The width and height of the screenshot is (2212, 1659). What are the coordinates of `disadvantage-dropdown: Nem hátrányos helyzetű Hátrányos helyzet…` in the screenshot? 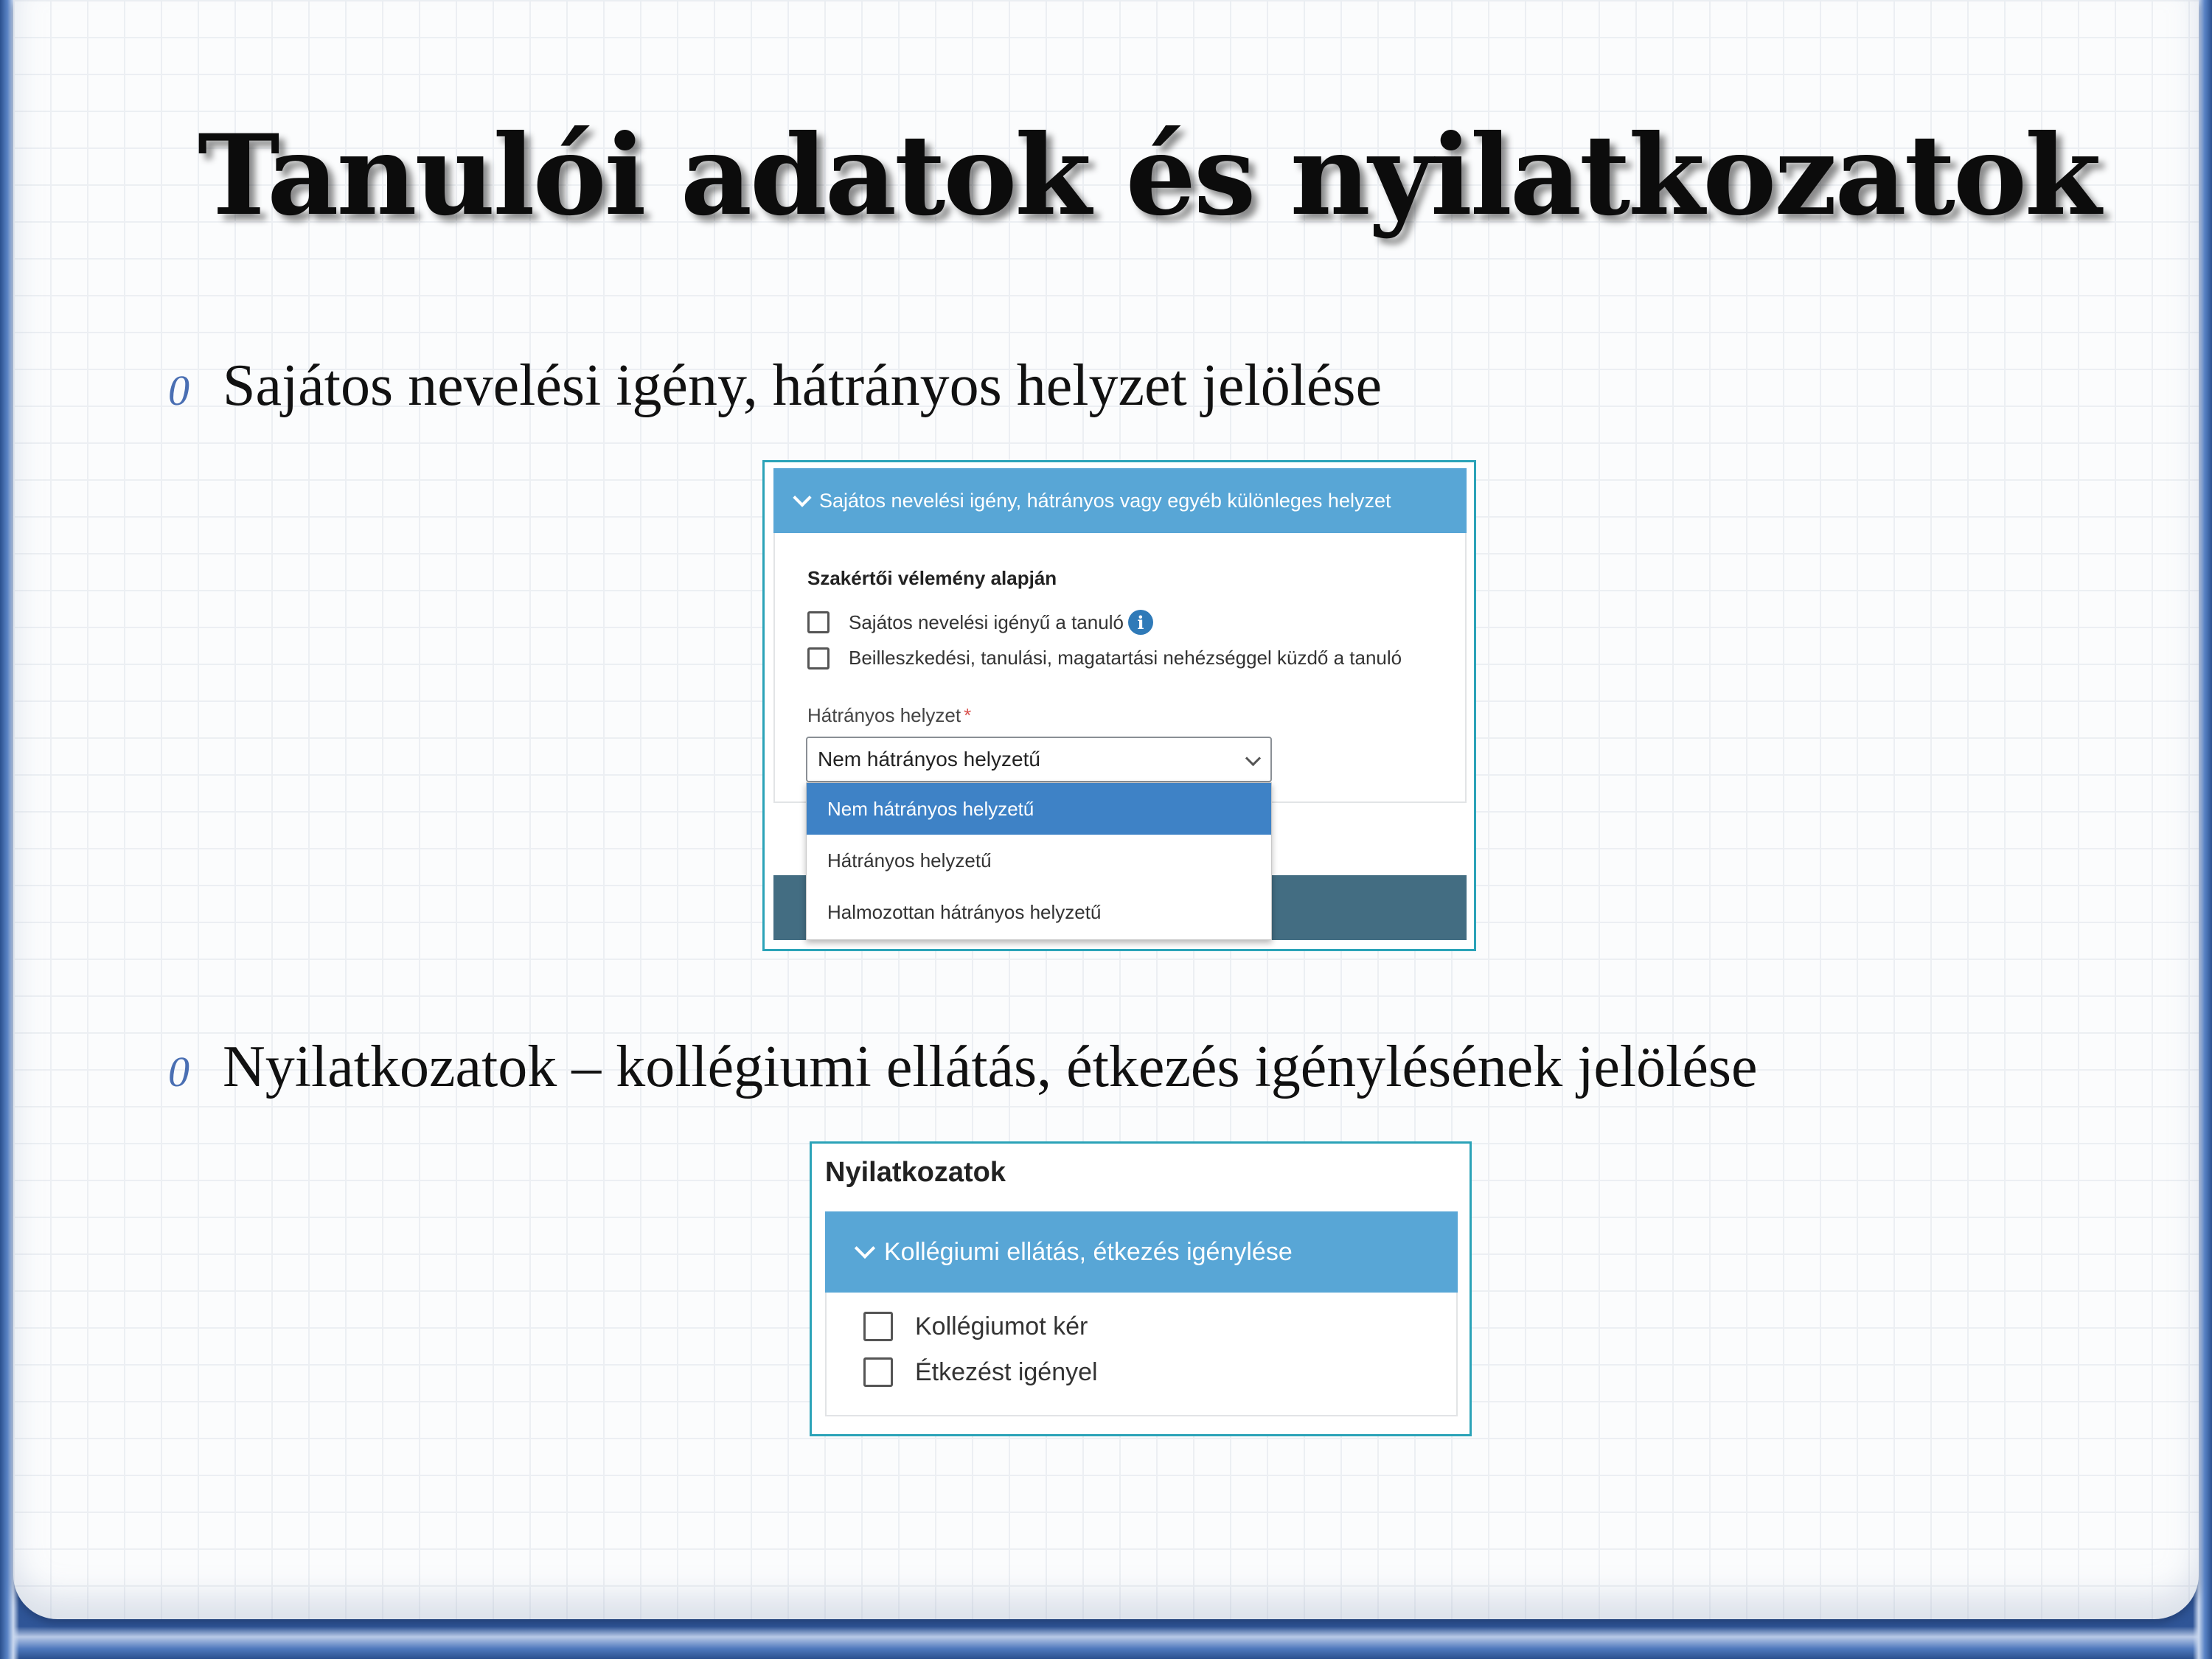 It's located at (1039, 861).